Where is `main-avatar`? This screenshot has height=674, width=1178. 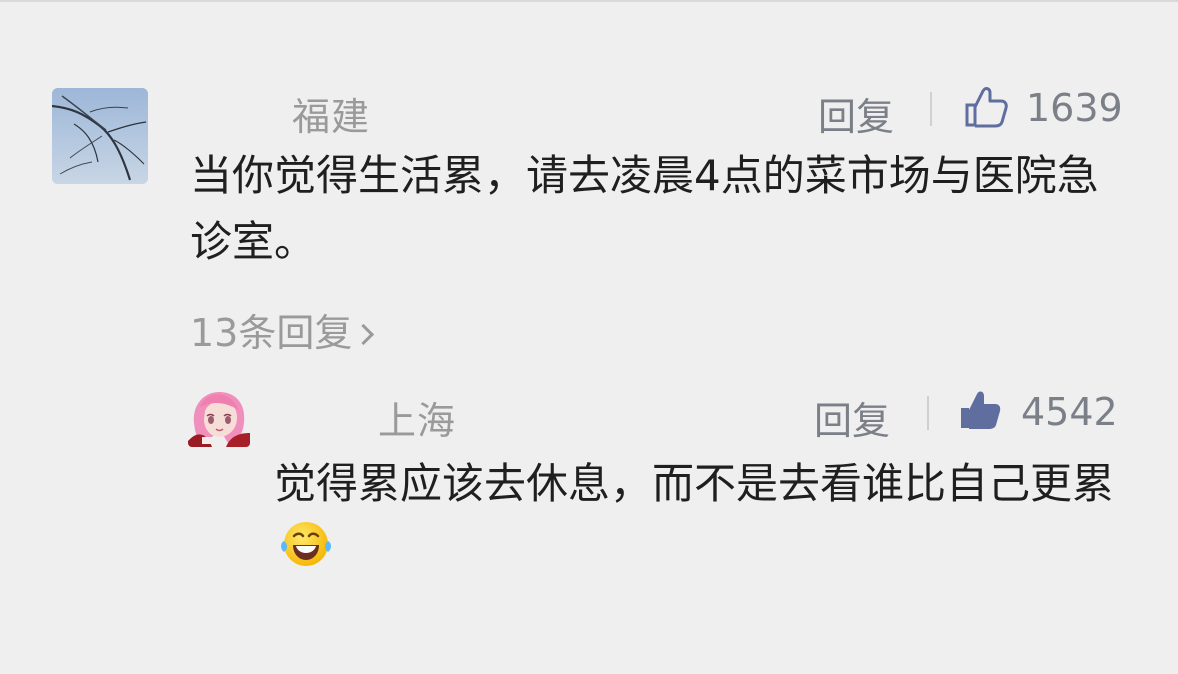 main-avatar is located at coordinates (100, 136).